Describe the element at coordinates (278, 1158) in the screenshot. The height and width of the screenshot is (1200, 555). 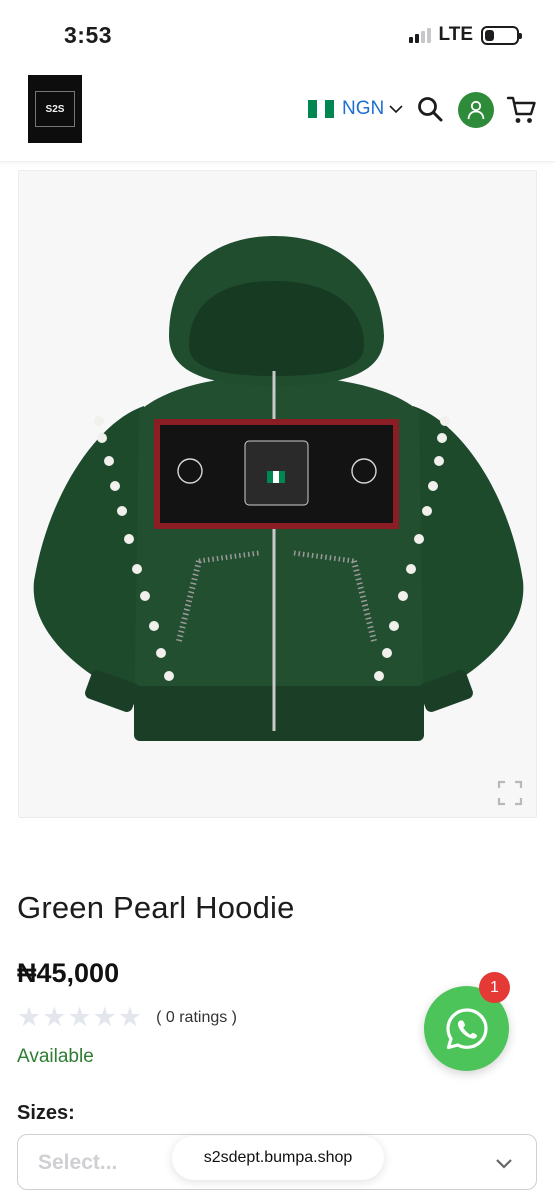
I see `browser-url-bar: s2sdept.bumpa.shop` at that location.